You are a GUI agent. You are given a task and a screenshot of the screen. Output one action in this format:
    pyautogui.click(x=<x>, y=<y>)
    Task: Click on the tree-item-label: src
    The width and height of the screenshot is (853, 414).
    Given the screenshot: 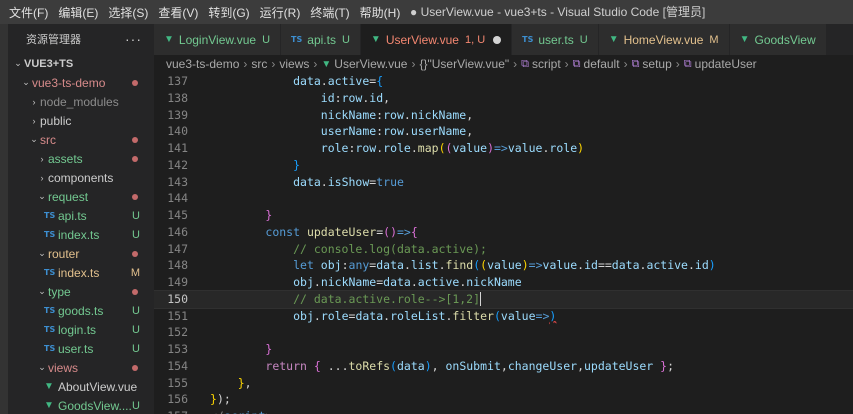 What is the action you would take?
    pyautogui.click(x=48, y=139)
    